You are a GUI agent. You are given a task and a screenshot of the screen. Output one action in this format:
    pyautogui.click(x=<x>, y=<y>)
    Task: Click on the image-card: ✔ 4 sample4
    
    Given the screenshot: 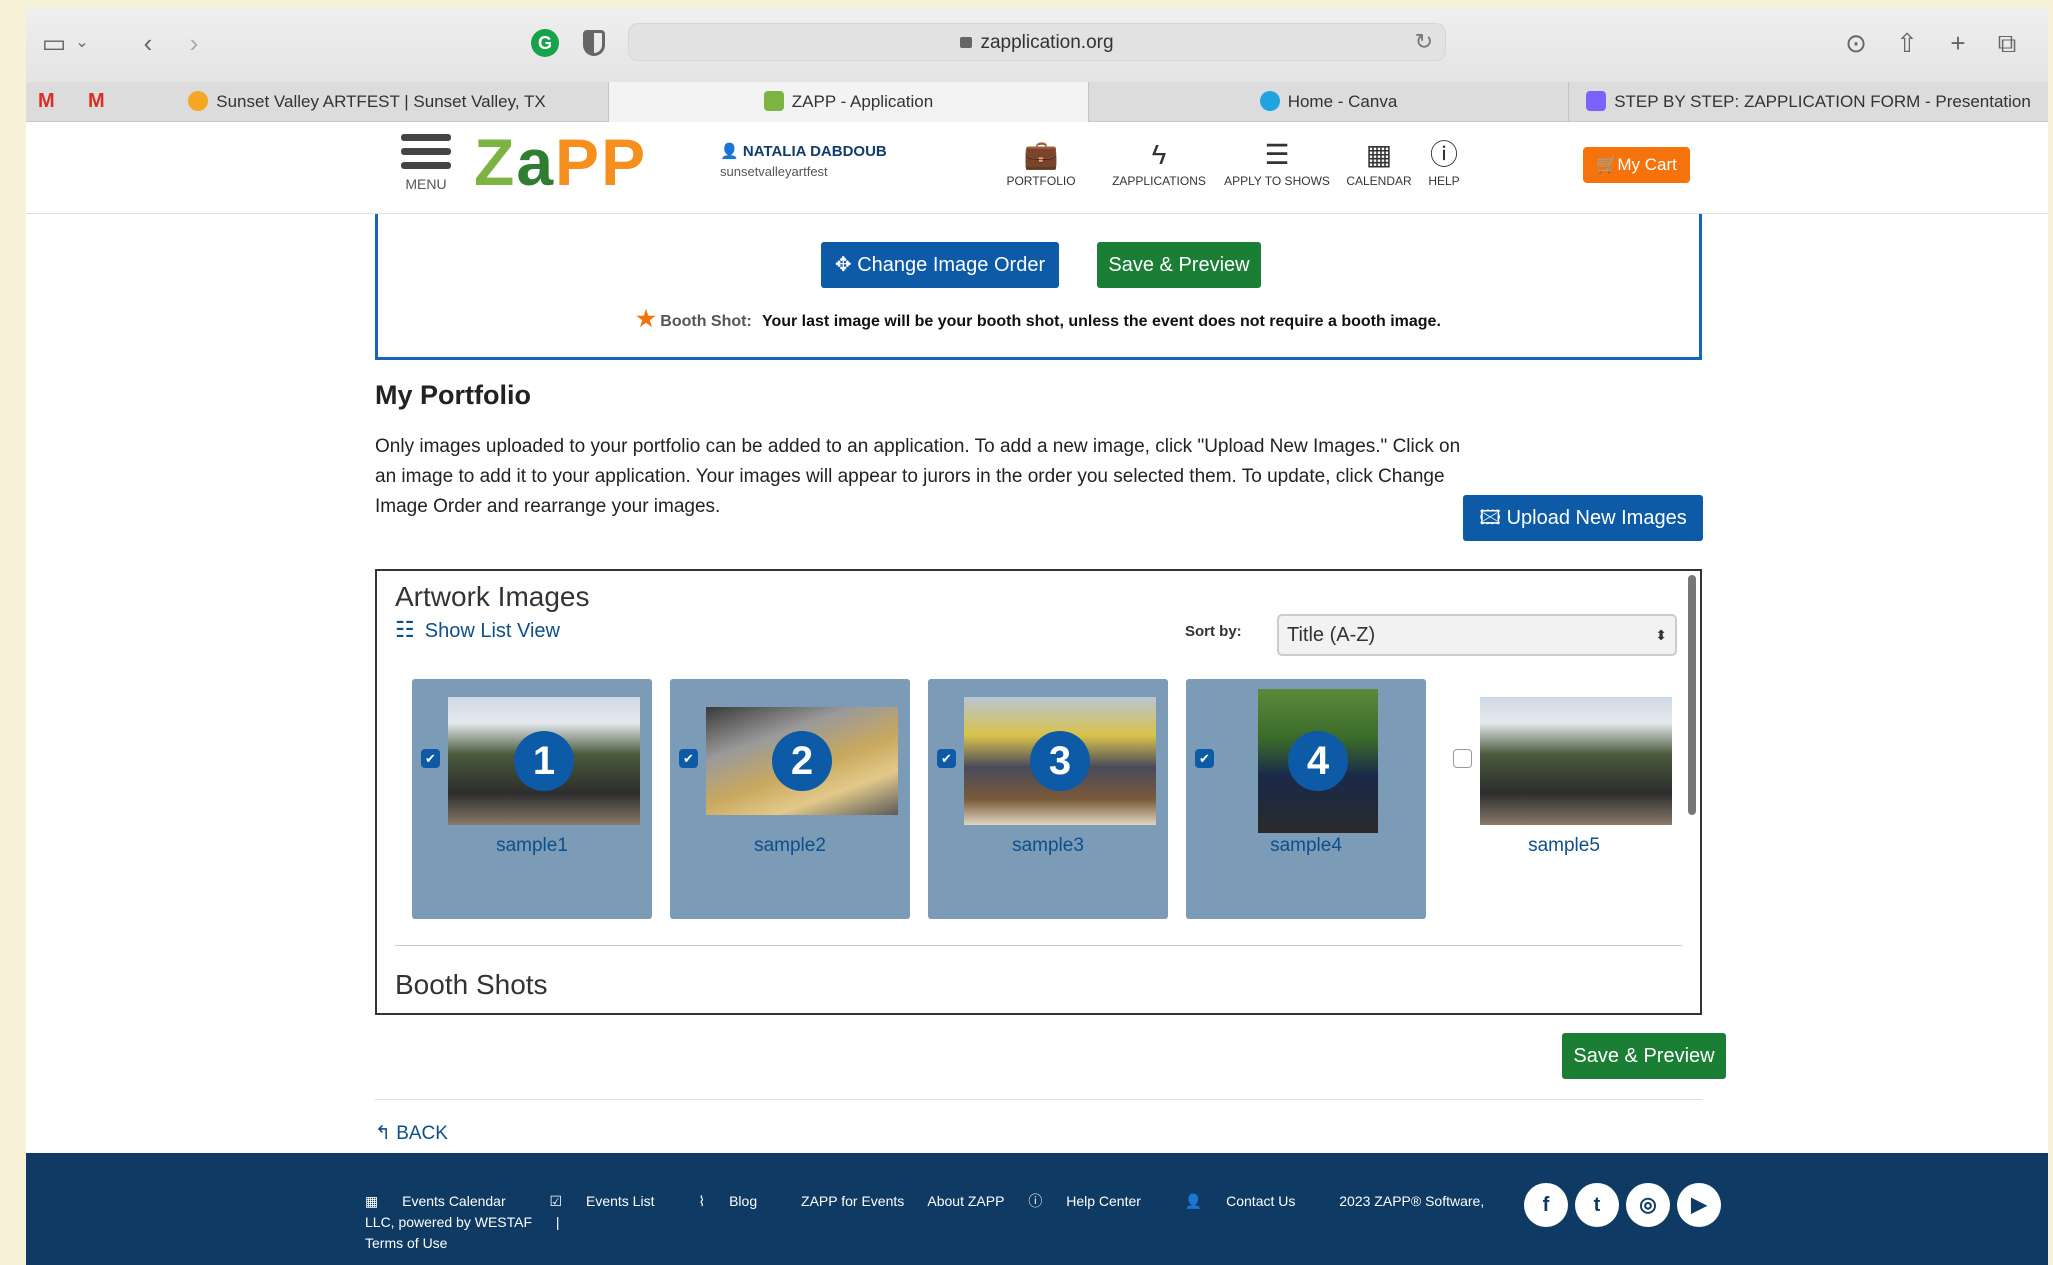 What is the action you would take?
    pyautogui.click(x=1306, y=799)
    